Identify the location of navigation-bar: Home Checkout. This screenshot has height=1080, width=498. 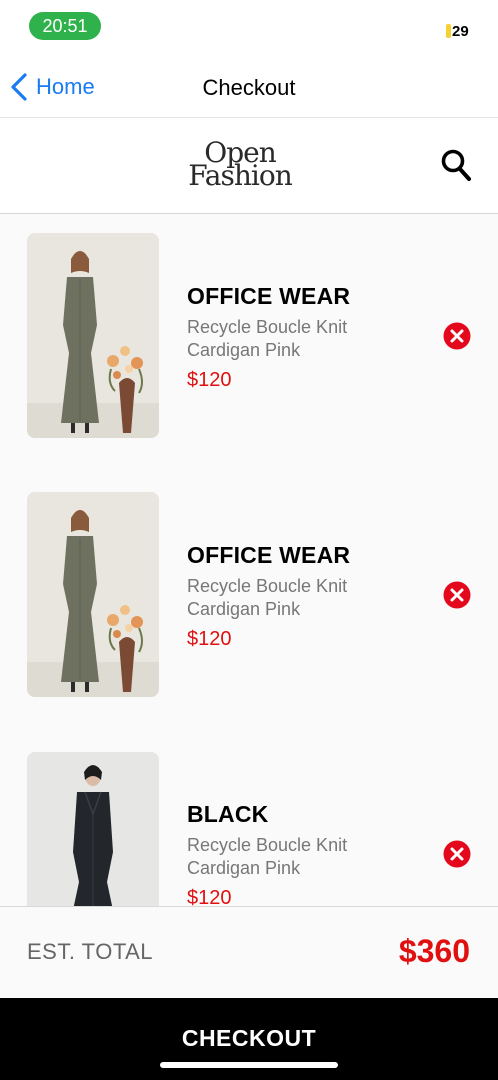
(249, 85).